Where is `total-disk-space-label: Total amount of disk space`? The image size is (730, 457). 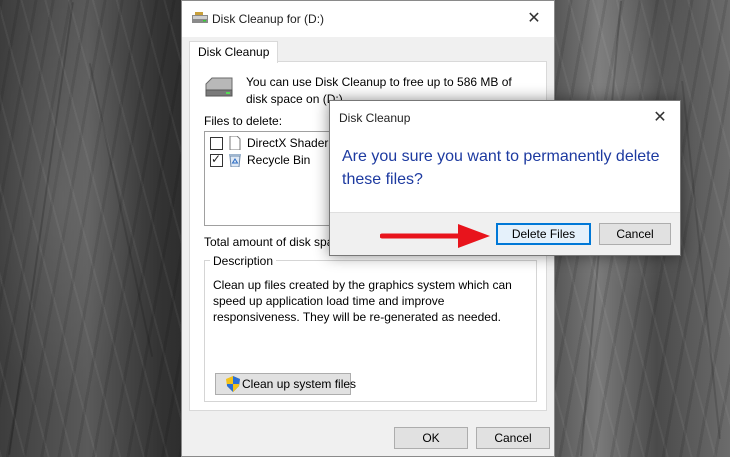
total-disk-space-label: Total amount of disk space is located at coordinates (275, 242).